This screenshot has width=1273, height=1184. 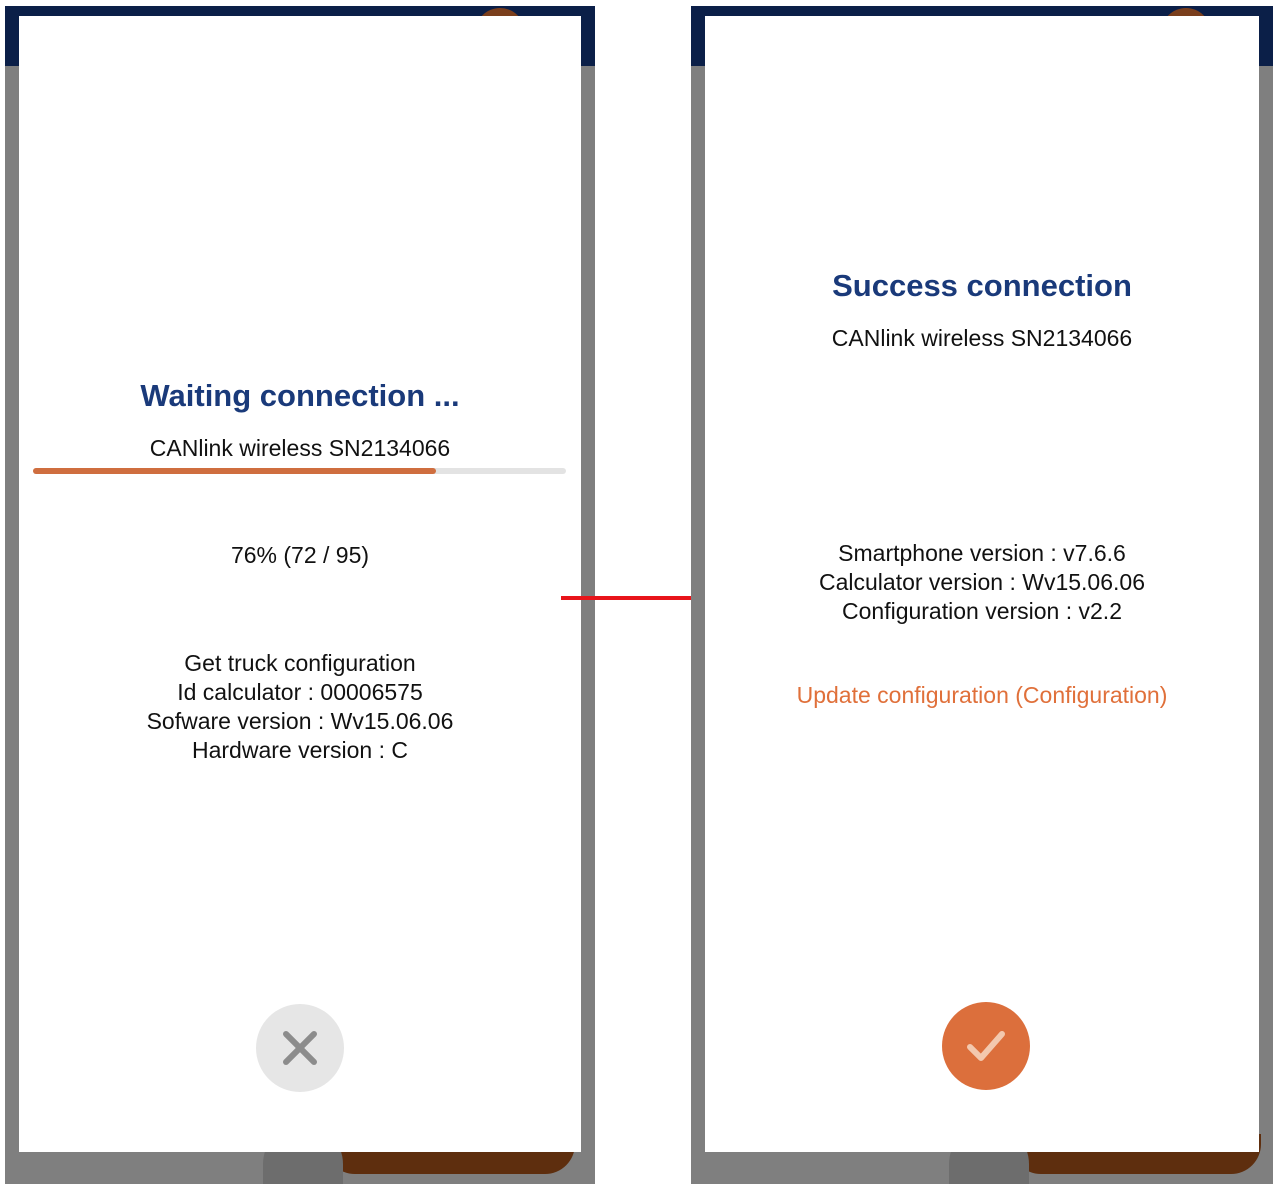 I want to click on close-icon, so click(x=300, y=1048).